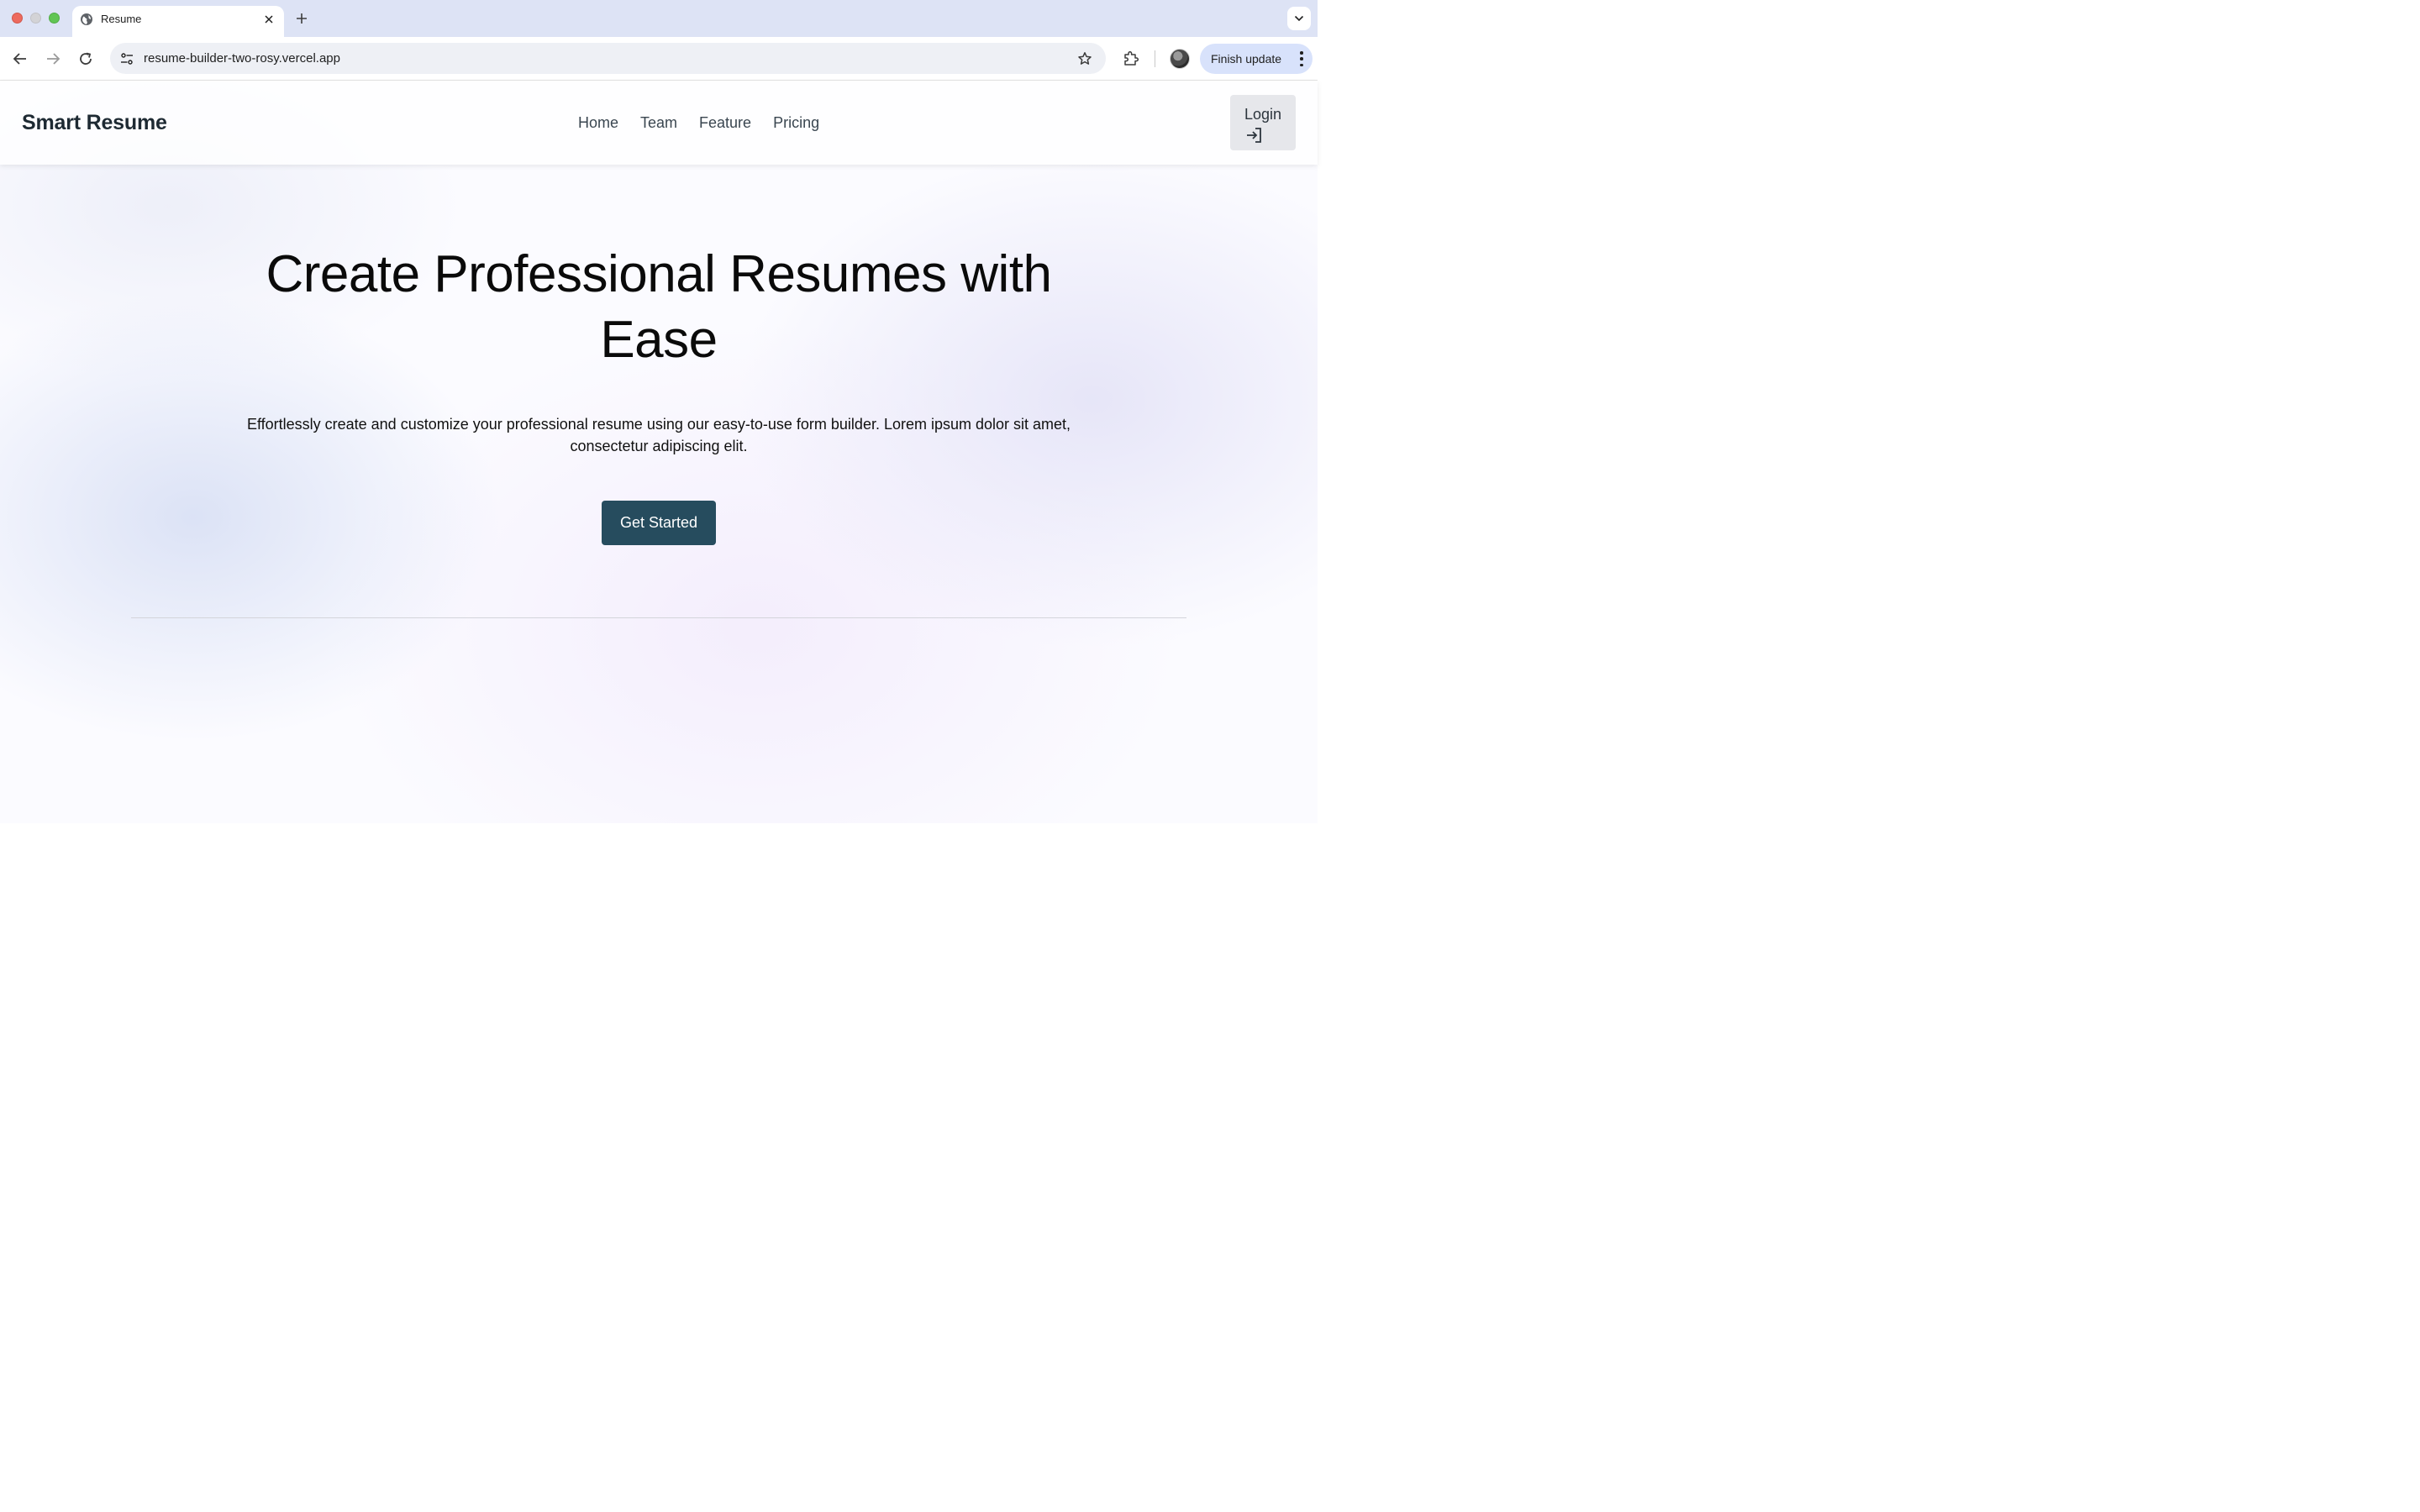  I want to click on browser-tab: Resume, so click(178, 21).